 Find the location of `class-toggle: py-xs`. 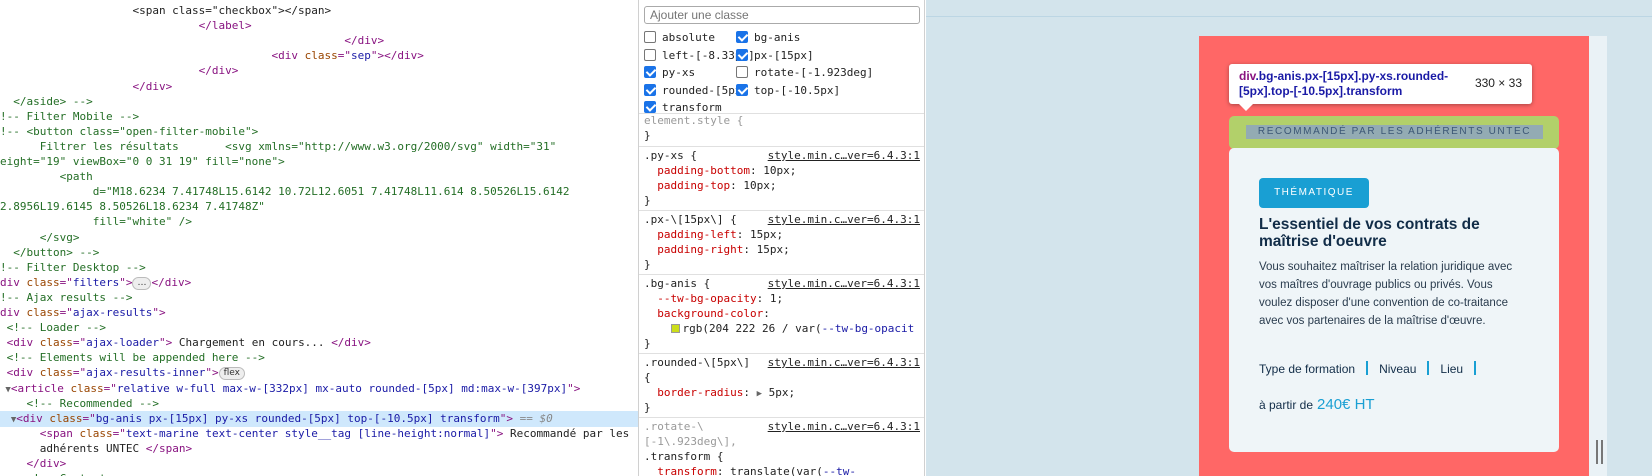

class-toggle: py-xs is located at coordinates (669, 73).